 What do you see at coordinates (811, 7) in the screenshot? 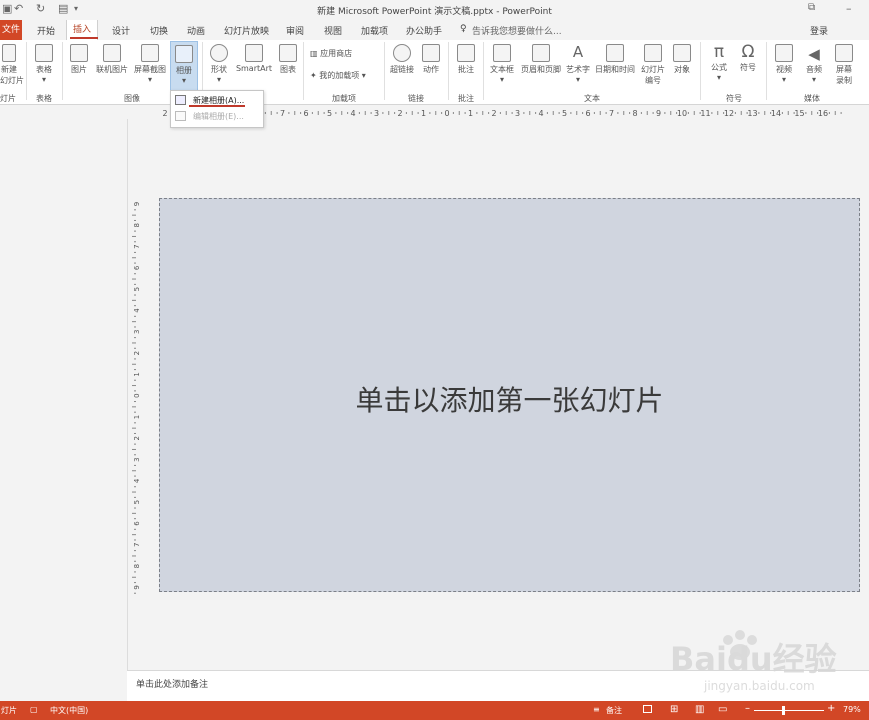
I see `ribbon-display-options-icon: ⧉` at bounding box center [811, 7].